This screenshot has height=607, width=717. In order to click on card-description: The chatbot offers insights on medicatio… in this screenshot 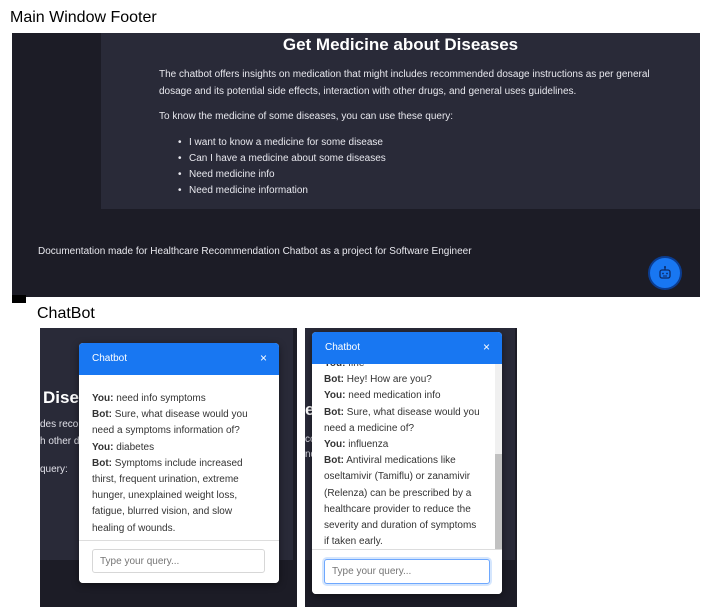, I will do `click(404, 83)`.